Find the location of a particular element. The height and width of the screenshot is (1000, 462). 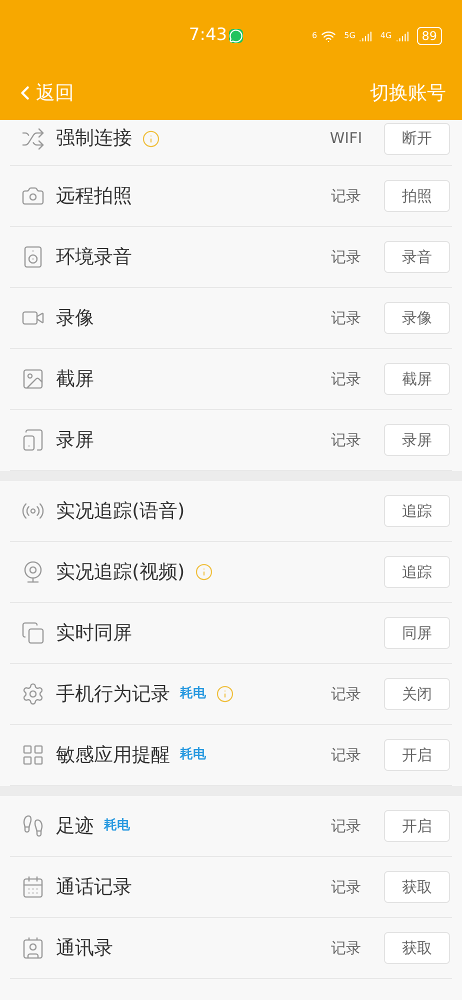

feature-label: 远程拍照 is located at coordinates (94, 196).